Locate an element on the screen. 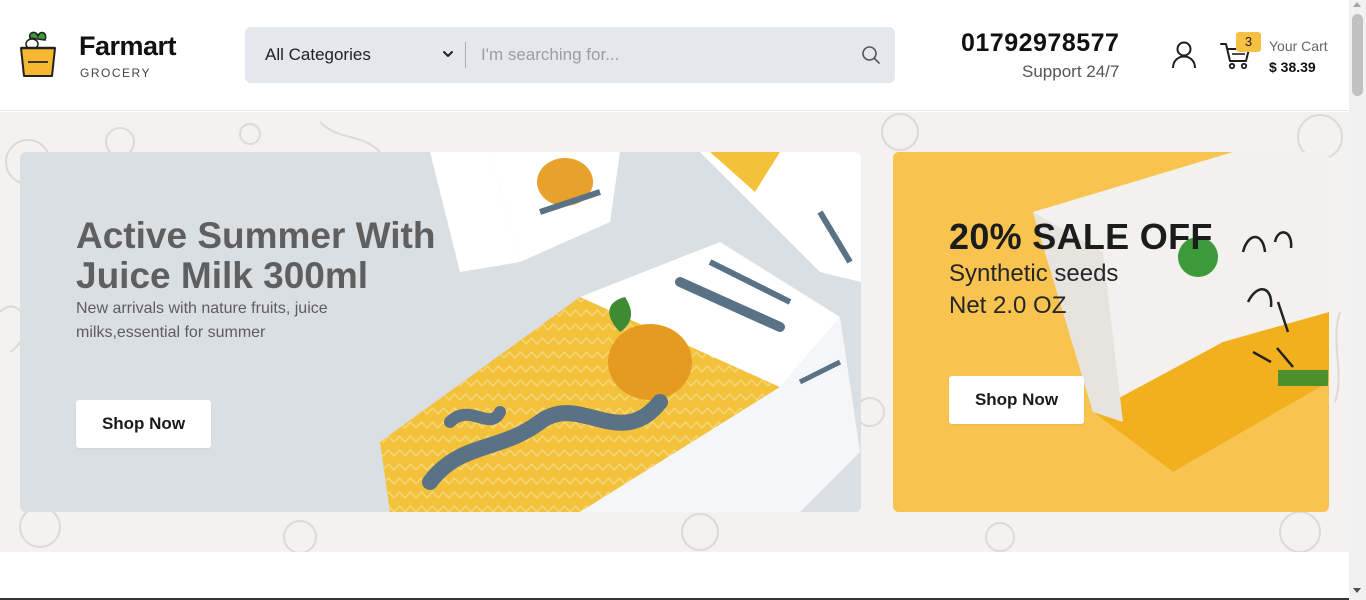  search-icon is located at coordinates (871, 55).